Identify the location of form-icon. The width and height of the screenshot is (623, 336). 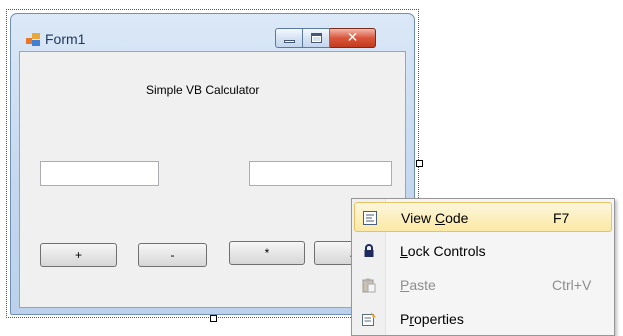
(33, 39).